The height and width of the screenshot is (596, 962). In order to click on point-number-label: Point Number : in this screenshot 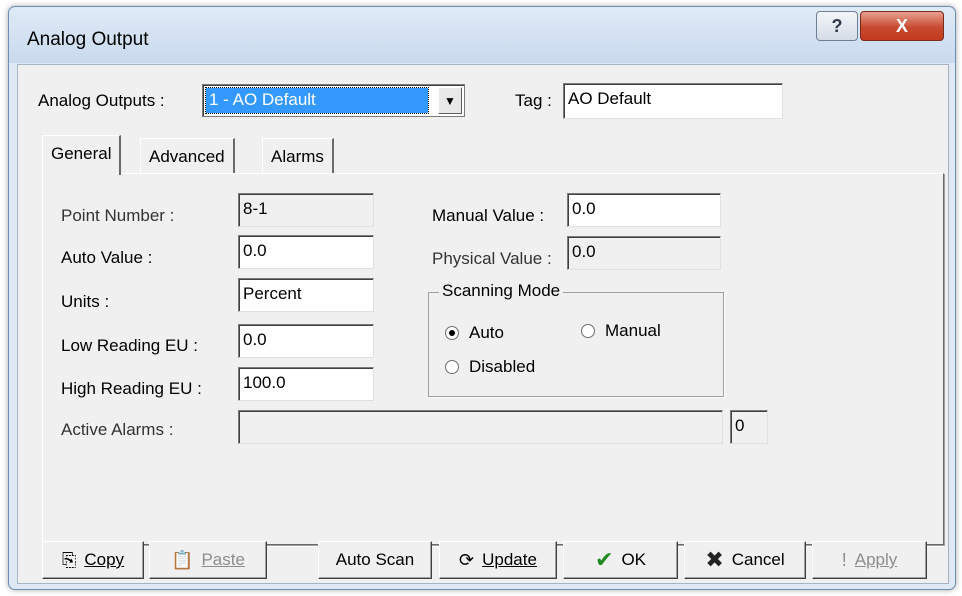, I will do `click(118, 215)`.